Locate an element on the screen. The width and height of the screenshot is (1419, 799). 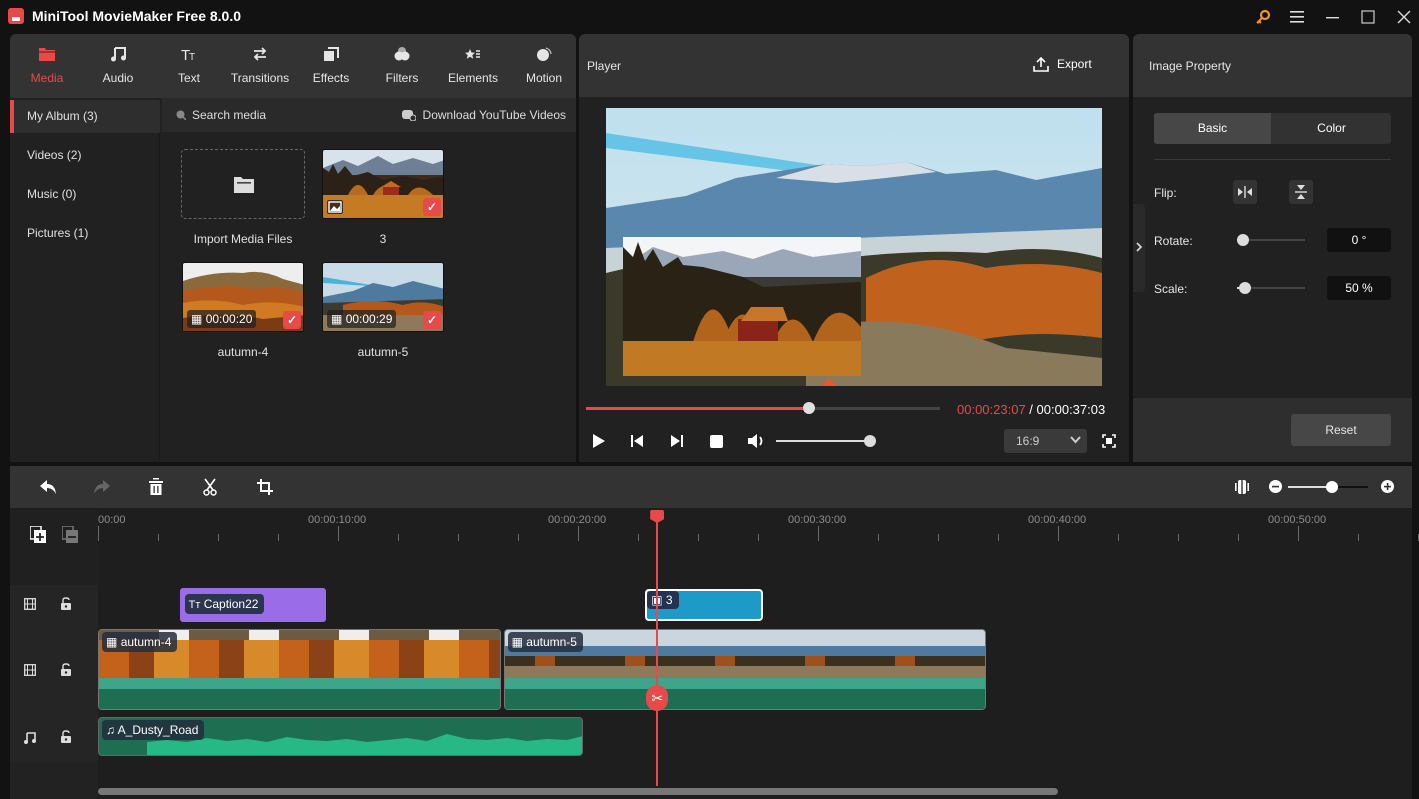
delete-button is located at coordinates (156, 486).